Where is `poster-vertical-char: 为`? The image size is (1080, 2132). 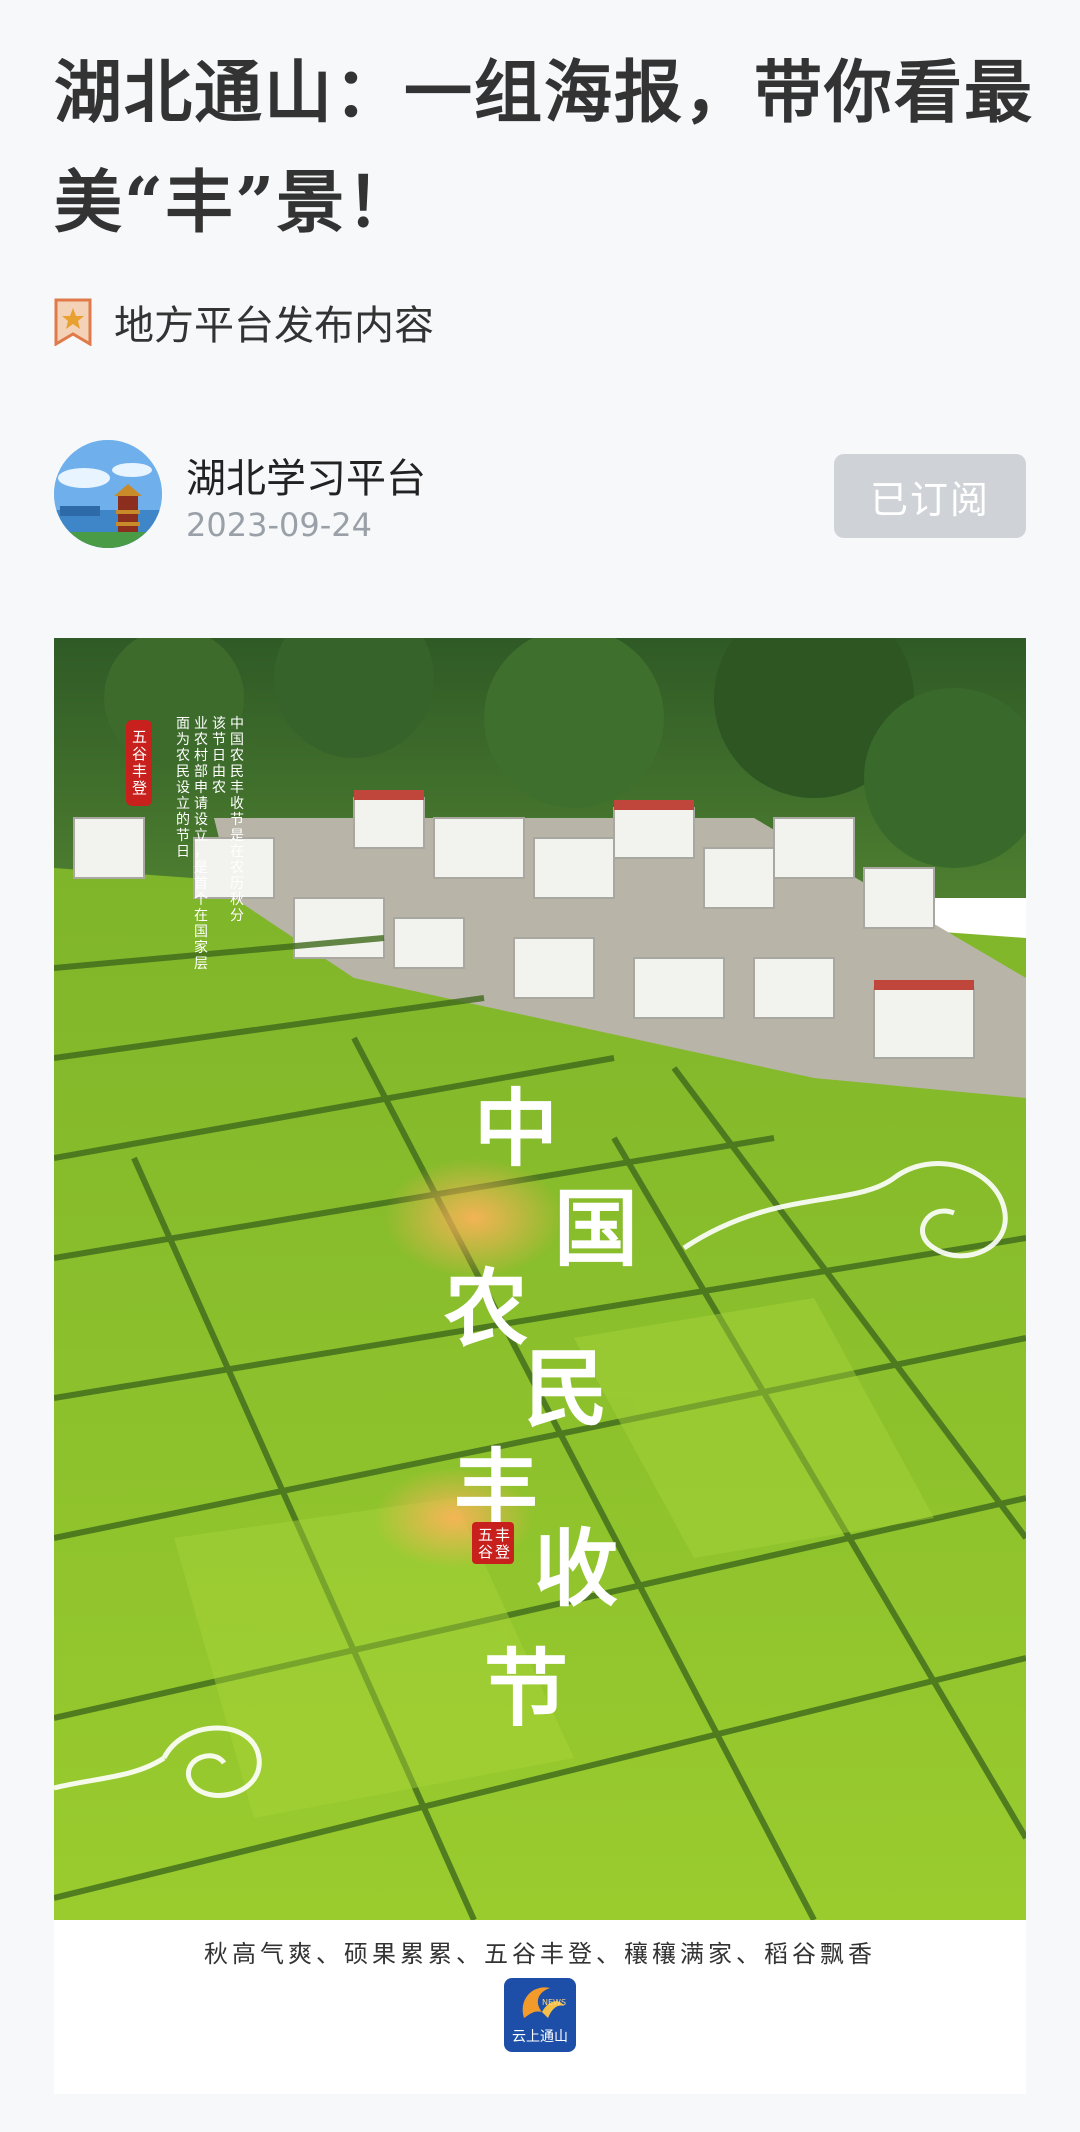 poster-vertical-char: 为 is located at coordinates (183, 740).